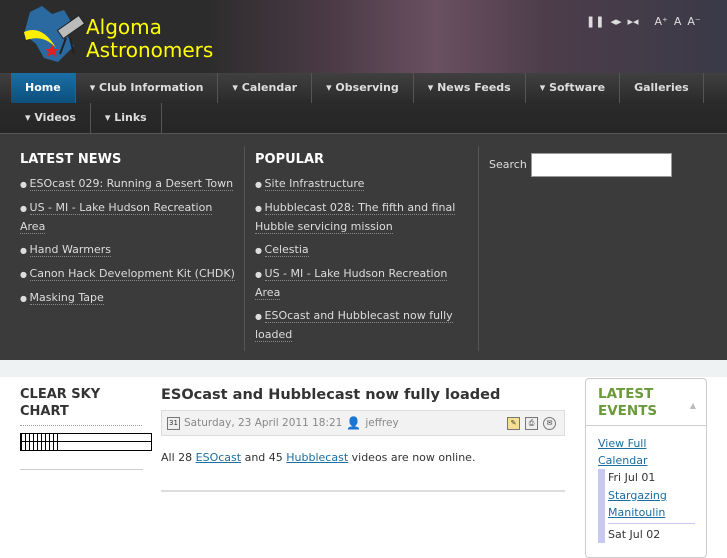  I want to click on nav-item-club-information: ▾ Club Information, so click(147, 88).